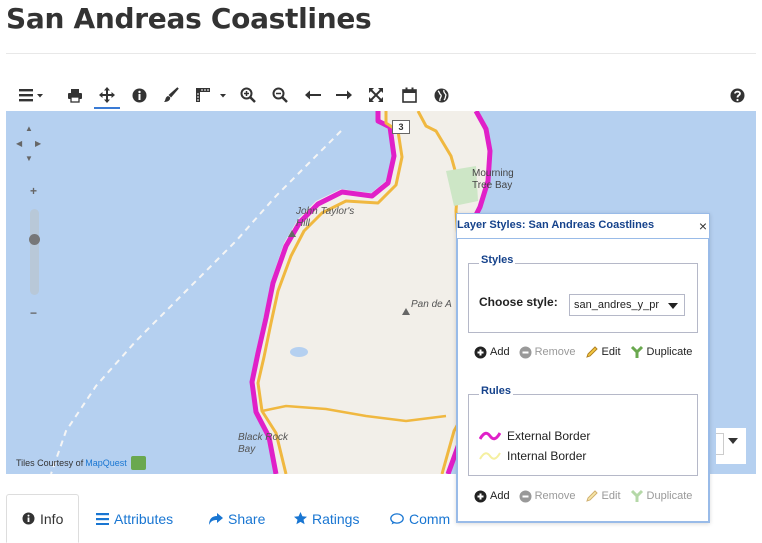  Describe the element at coordinates (431, 304) in the screenshot. I see `place-label-pan-de: Pan de A` at that location.